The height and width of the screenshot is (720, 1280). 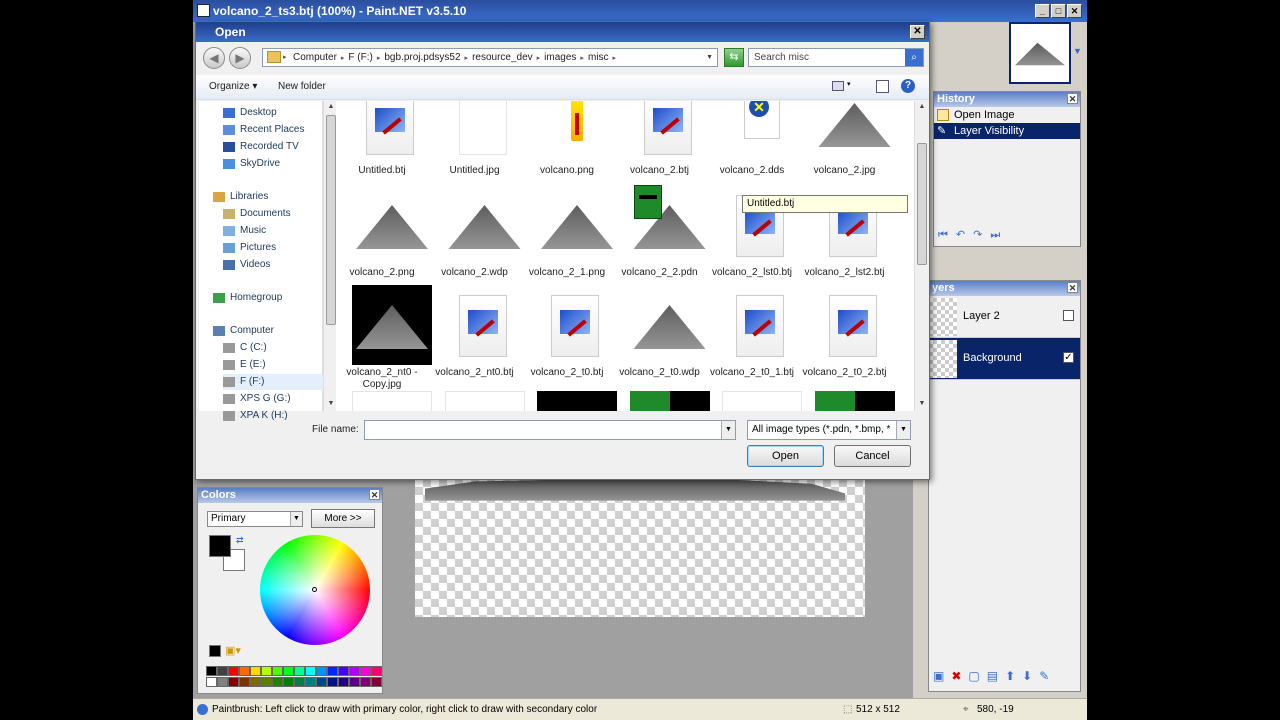 What do you see at coordinates (914, 57) in the screenshot?
I see `search-icon: ⌕` at bounding box center [914, 57].